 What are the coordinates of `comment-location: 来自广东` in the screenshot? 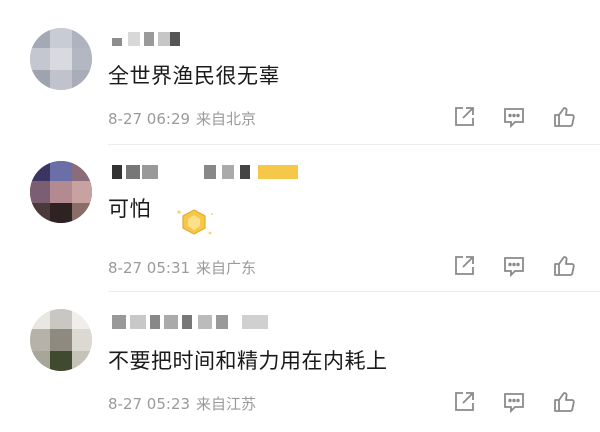 It's located at (226, 268).